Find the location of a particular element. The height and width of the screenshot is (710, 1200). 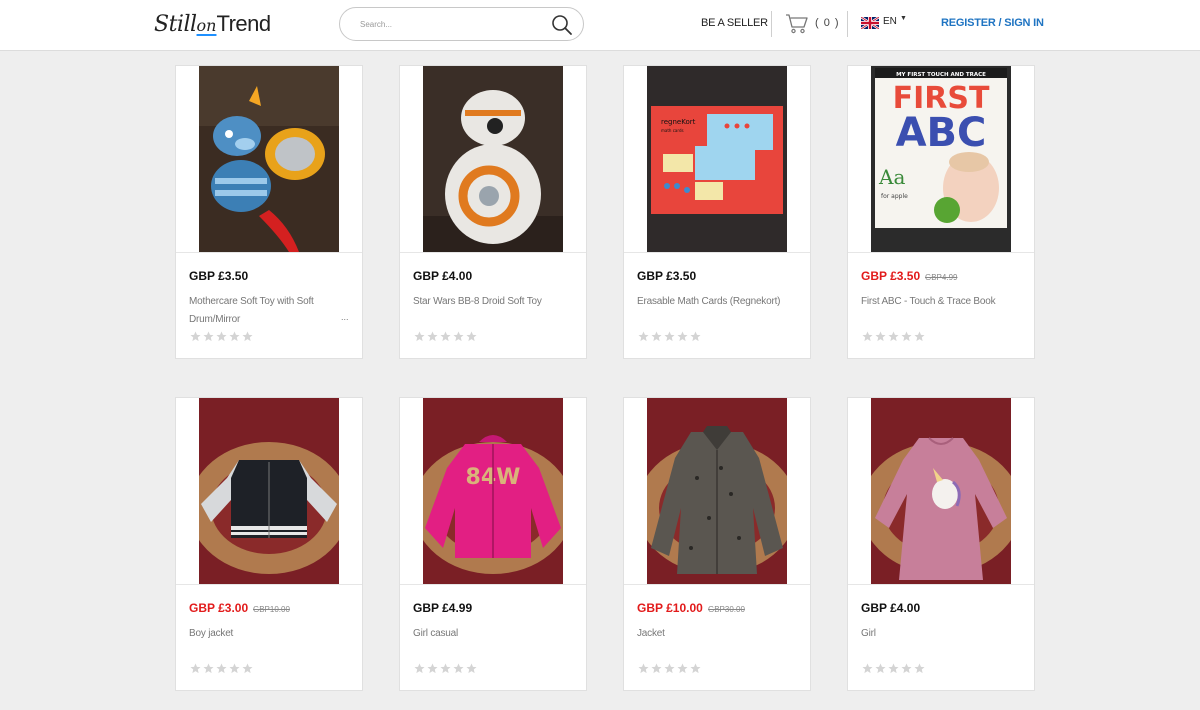

language-code: EN is located at coordinates (890, 21).